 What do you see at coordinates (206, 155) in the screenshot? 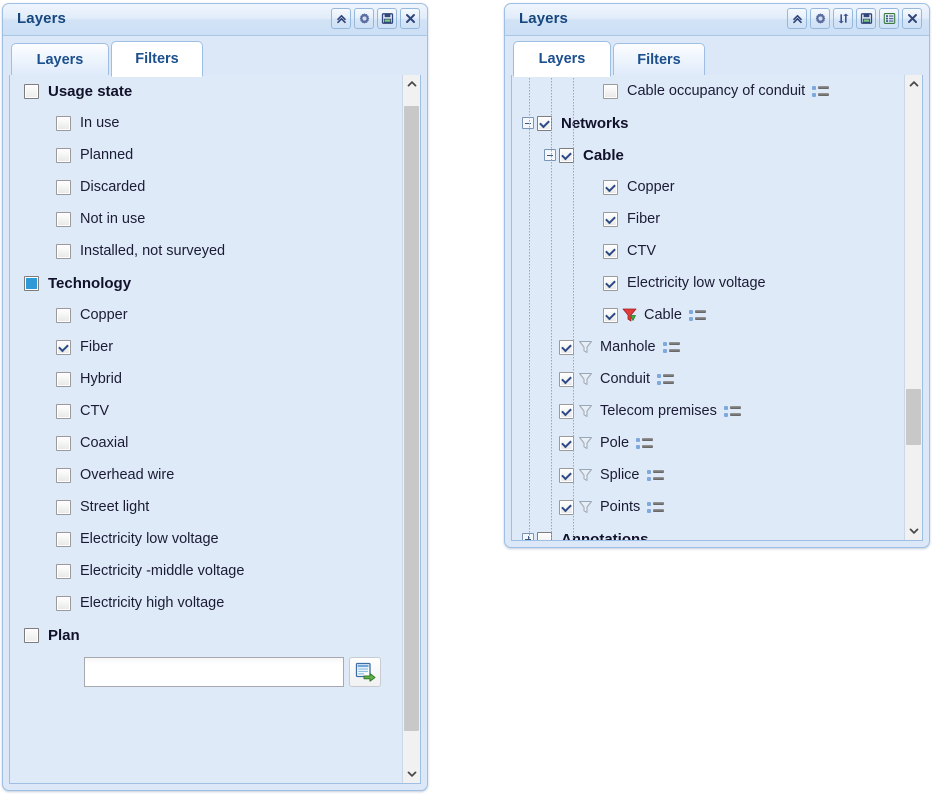
I see `filter-row: Planned` at bounding box center [206, 155].